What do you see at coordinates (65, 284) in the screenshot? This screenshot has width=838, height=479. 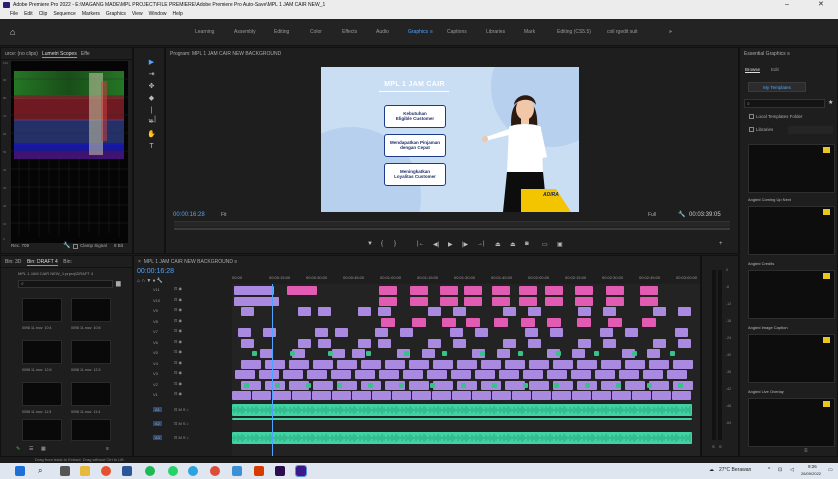 I see `bin-search-input: ⌕` at bounding box center [65, 284].